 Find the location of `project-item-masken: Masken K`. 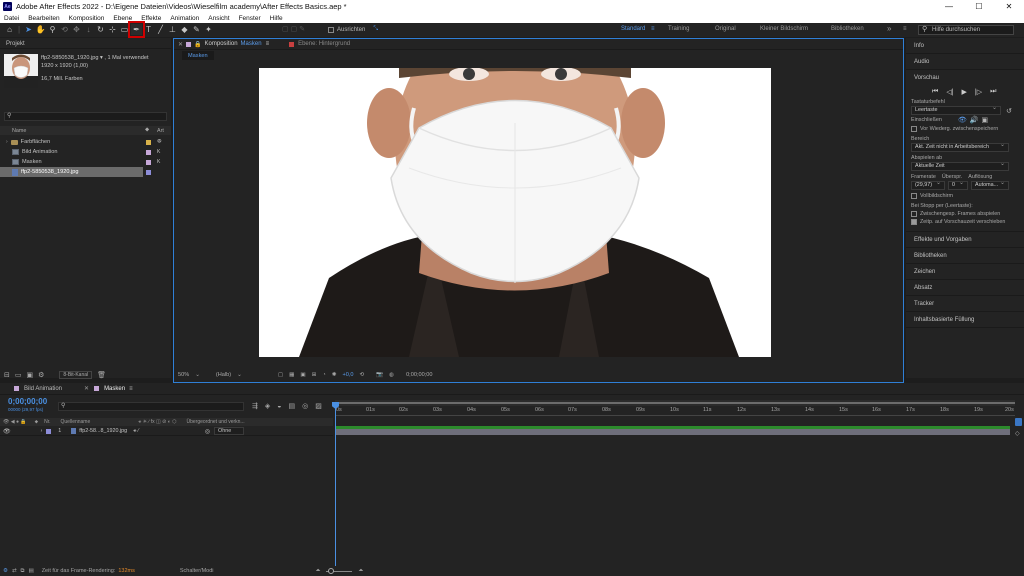

project-item-masken: Masken K is located at coordinates (85, 162).